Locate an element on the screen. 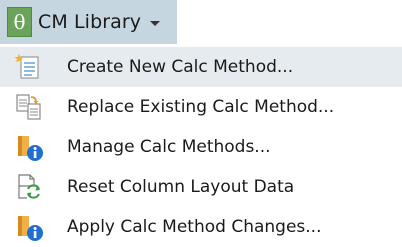  menu-item-label: Reset Column Layout Data is located at coordinates (181, 187).